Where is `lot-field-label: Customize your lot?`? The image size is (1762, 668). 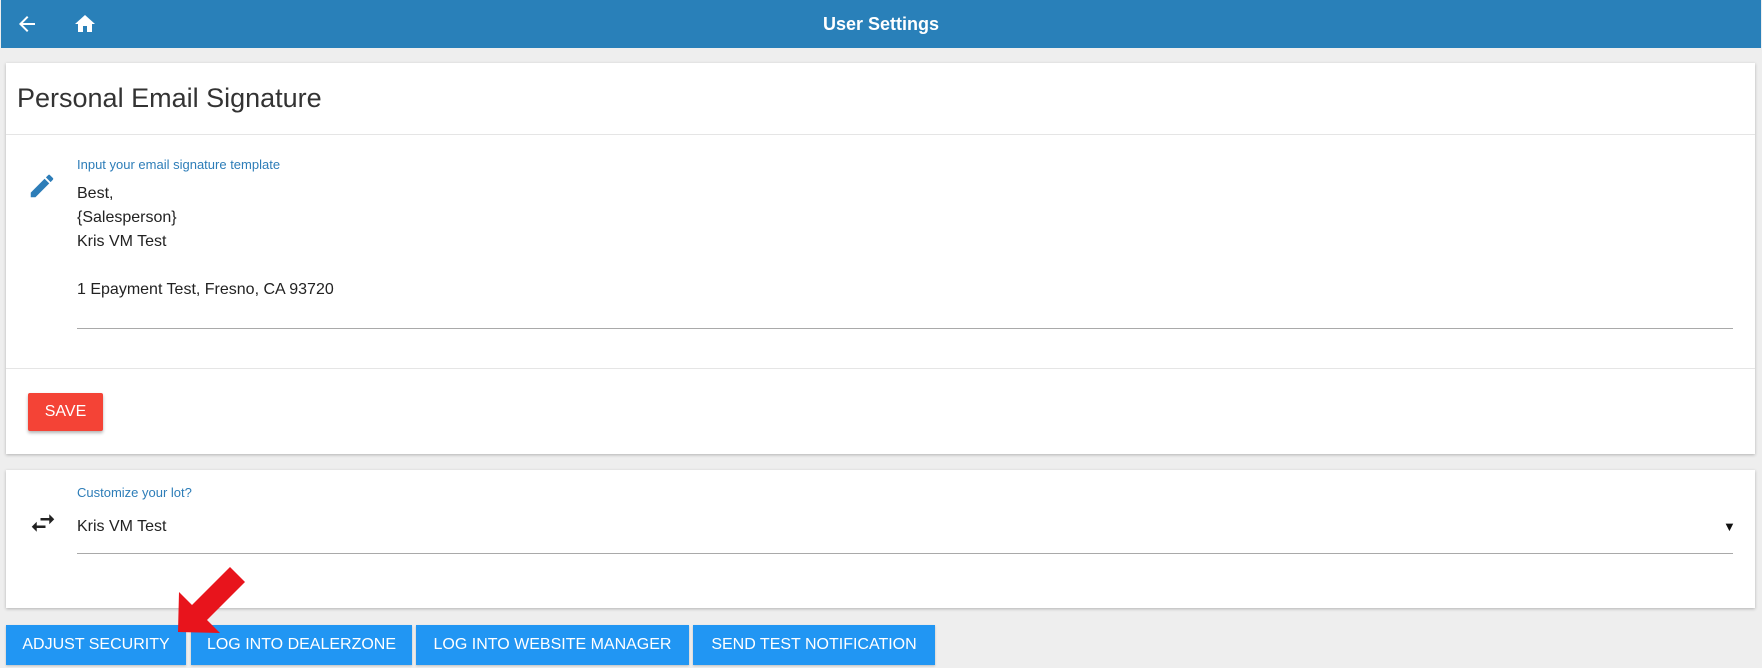
lot-field-label: Customize your lot? is located at coordinates (134, 492).